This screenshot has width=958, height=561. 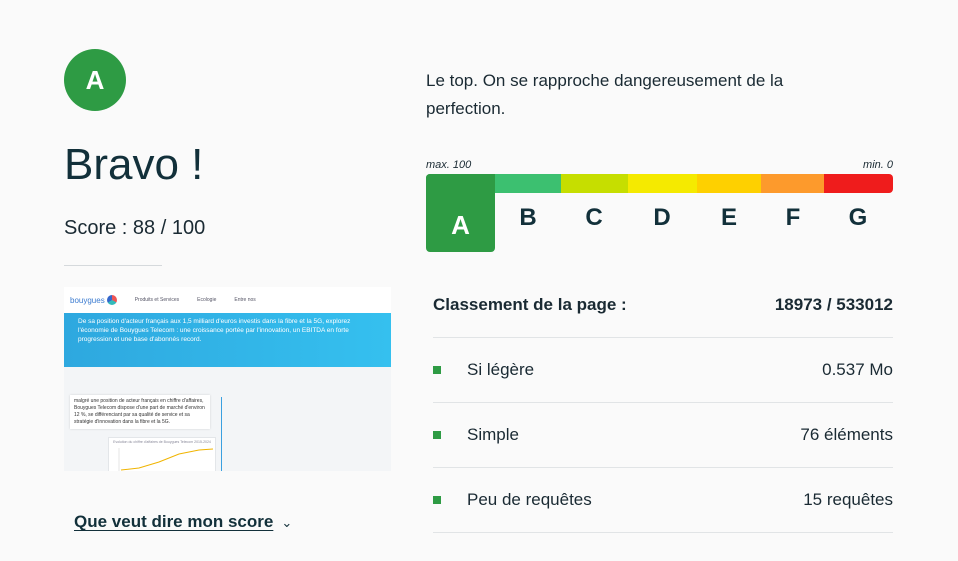 I want to click on thumbnail-nav-item: Produits et Services, so click(x=157, y=300).